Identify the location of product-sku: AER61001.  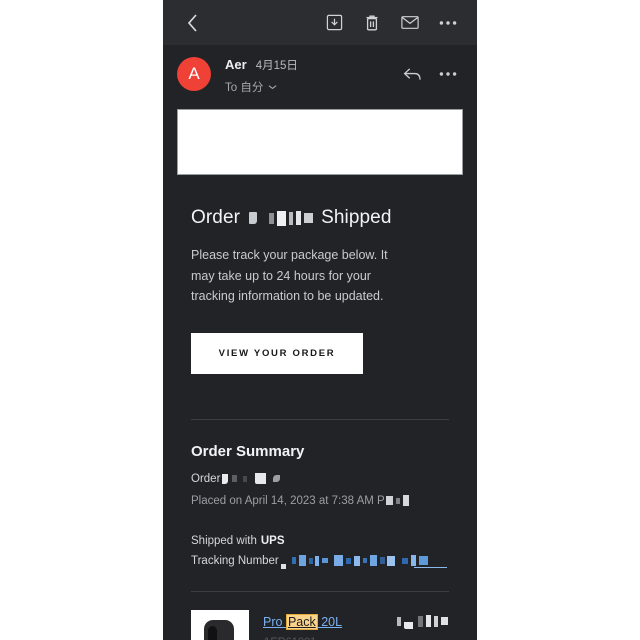
(329, 638).